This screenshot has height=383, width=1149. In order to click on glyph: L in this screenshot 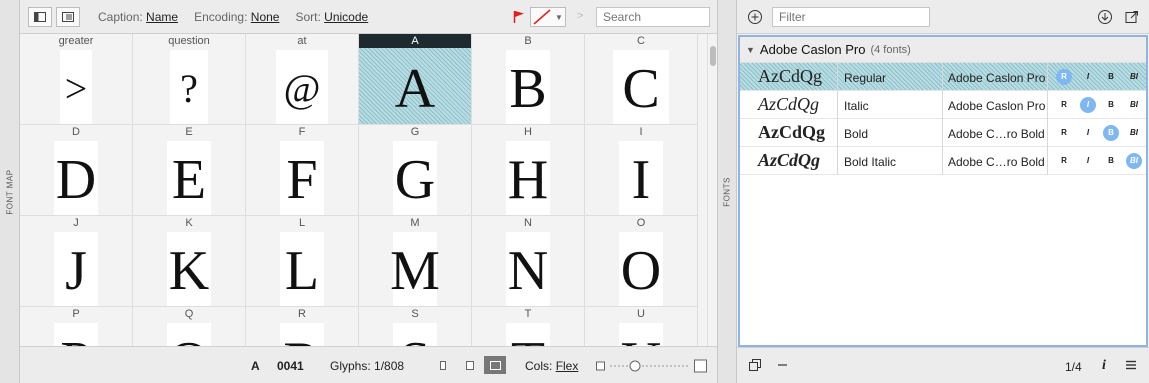, I will do `click(302, 271)`.